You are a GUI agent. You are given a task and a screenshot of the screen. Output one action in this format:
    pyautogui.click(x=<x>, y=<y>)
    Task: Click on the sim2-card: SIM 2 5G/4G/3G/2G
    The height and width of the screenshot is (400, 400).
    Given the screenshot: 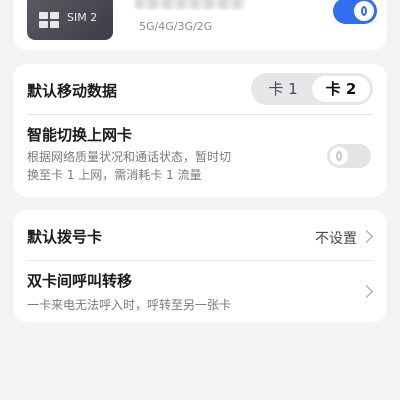 What is the action you would take?
    pyautogui.click(x=200, y=25)
    